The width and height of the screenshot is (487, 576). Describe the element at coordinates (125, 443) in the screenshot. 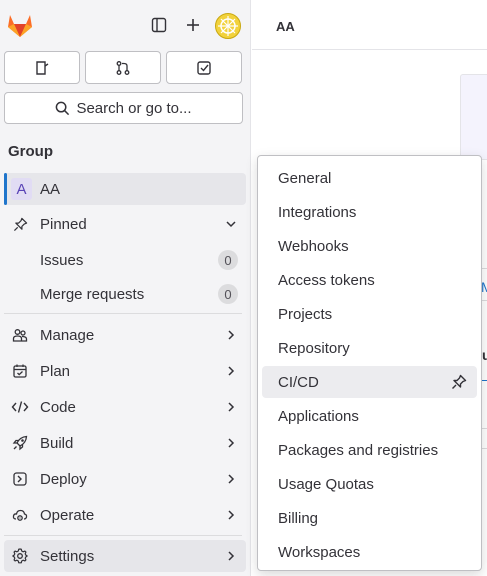

I see `sidebar-item-build: Build` at that location.